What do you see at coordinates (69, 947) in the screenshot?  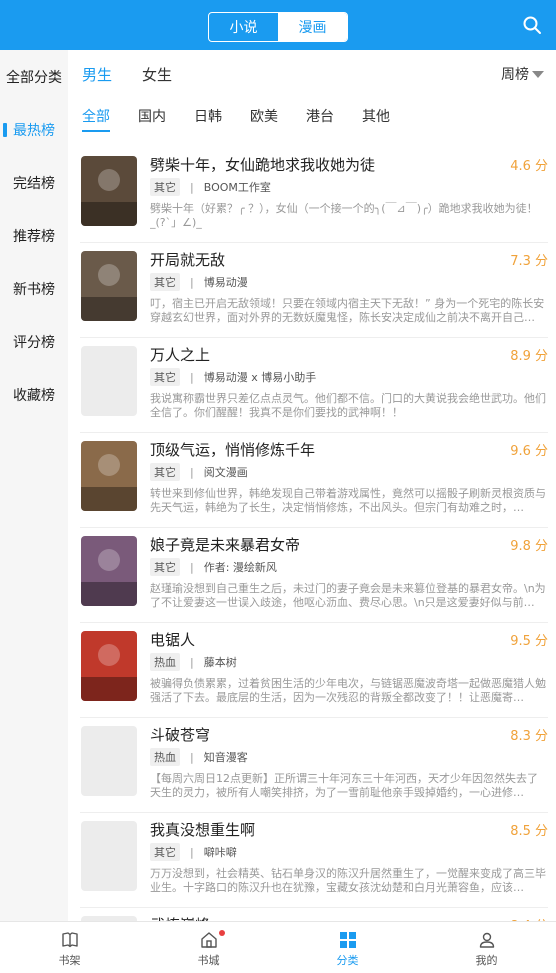 I see `nav-bookshelf: 书架` at bounding box center [69, 947].